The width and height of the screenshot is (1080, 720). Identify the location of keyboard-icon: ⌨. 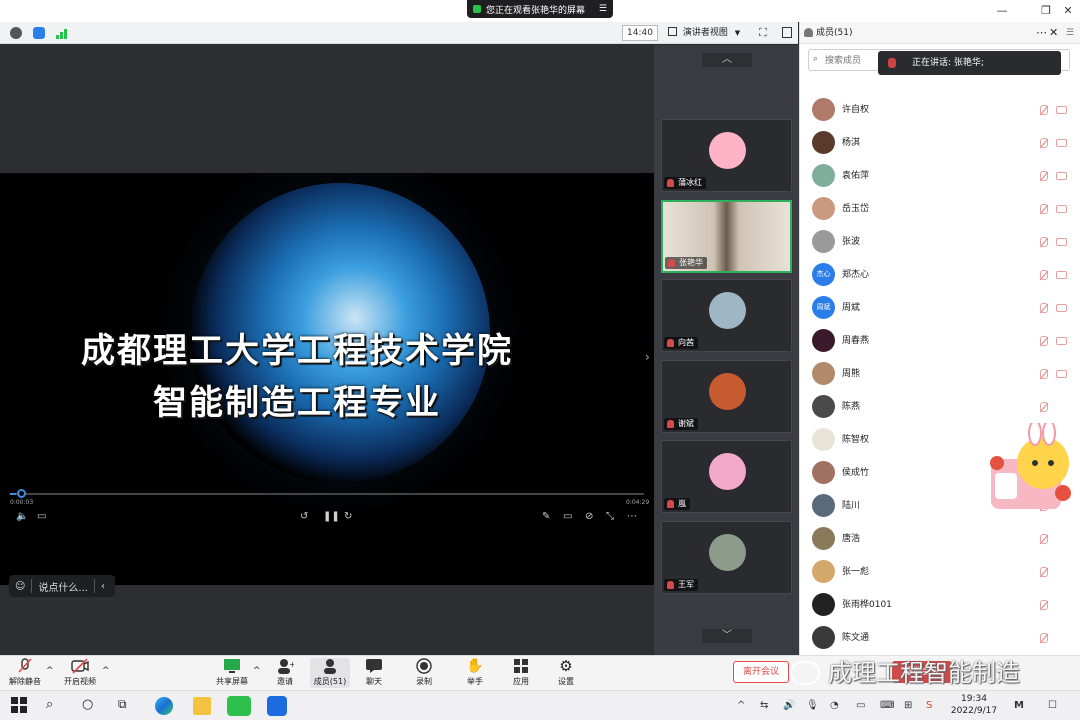
(887, 705).